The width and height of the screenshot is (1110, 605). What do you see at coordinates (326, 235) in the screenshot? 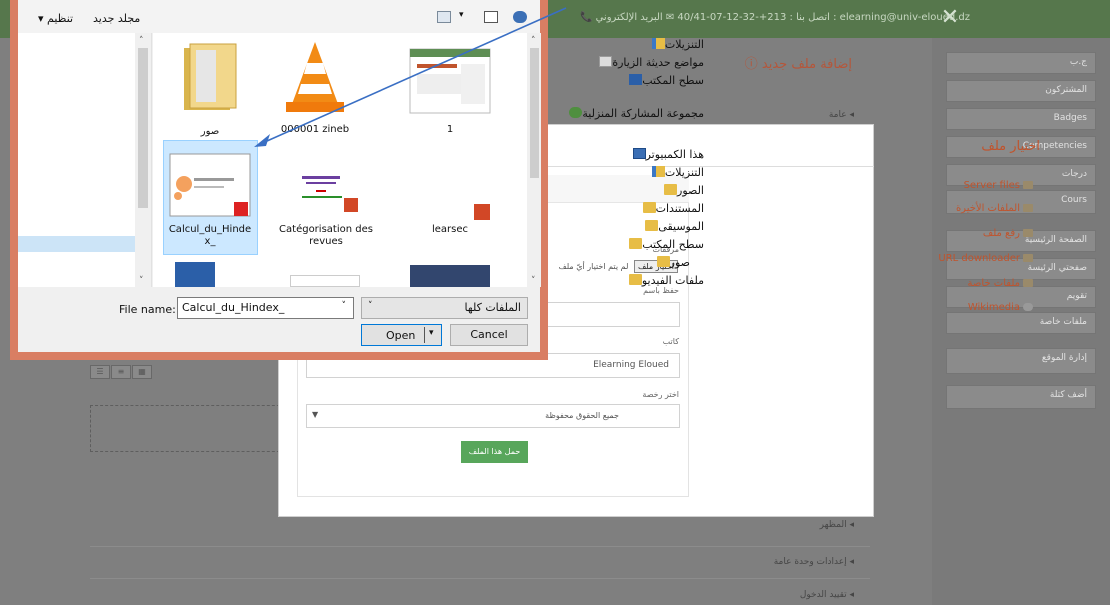
I see `file-name: Catégorisation des revues` at bounding box center [326, 235].